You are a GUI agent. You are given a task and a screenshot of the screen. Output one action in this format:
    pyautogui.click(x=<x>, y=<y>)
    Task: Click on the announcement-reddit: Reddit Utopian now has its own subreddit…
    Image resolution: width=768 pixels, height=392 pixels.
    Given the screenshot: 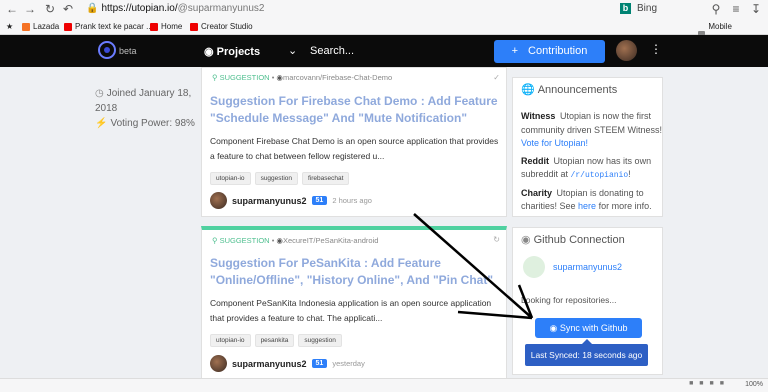 What is the action you would take?
    pyautogui.click(x=586, y=168)
    